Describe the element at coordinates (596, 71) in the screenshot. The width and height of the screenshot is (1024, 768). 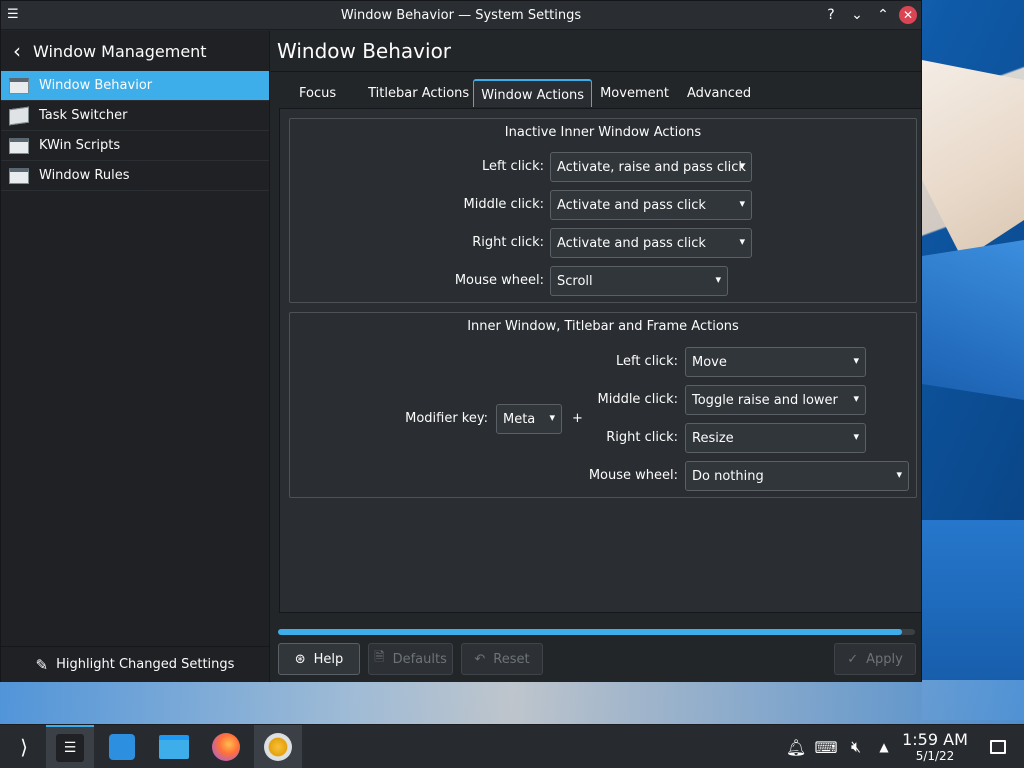
I see `divider` at that location.